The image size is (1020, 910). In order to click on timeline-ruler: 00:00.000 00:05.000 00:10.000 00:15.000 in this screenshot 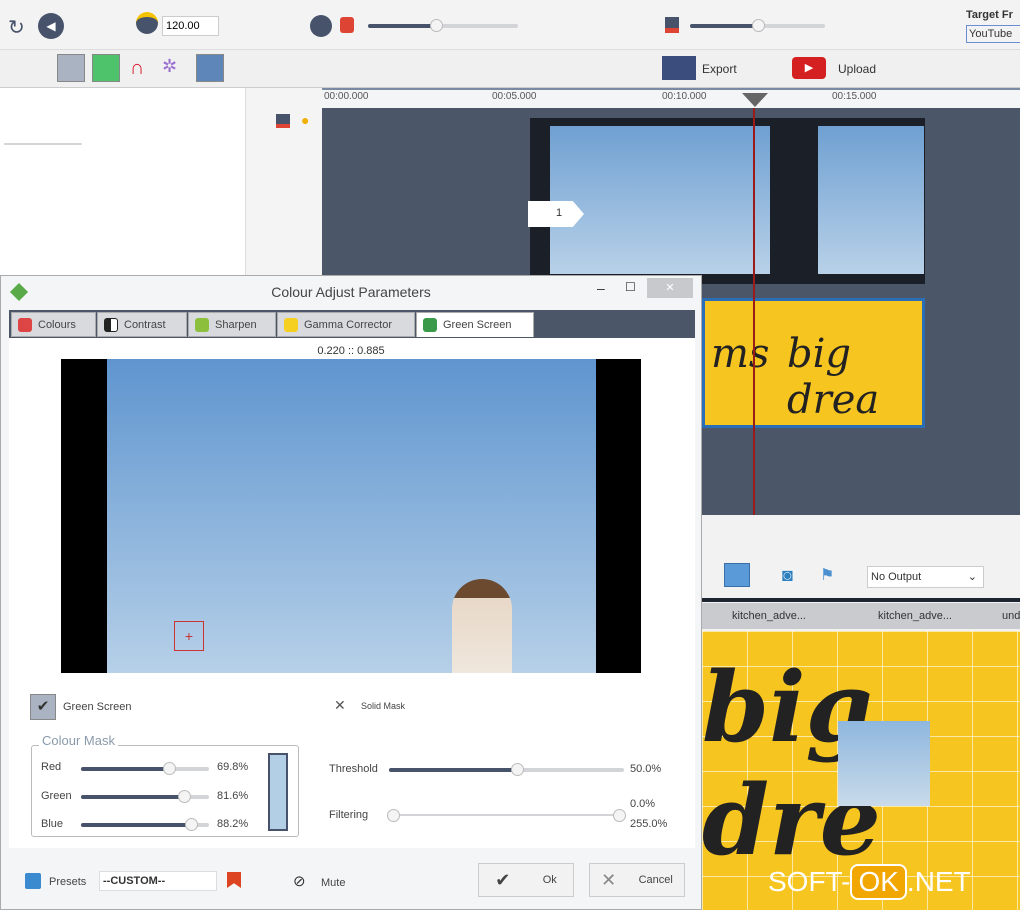, I will do `click(671, 98)`.